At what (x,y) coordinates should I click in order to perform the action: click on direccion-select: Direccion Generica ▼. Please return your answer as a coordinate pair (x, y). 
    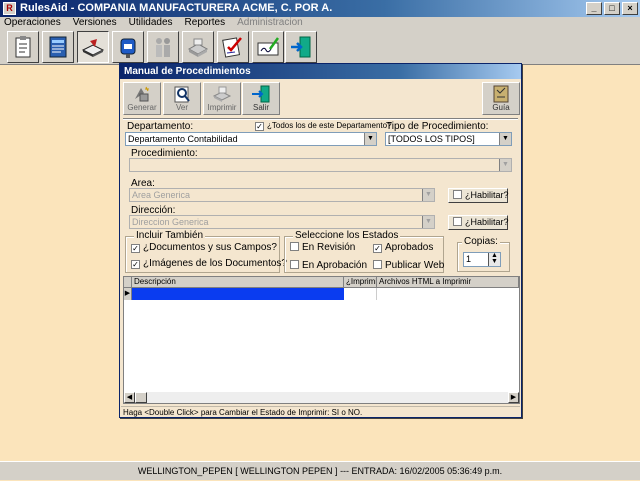
    Looking at the image, I should click on (282, 222).